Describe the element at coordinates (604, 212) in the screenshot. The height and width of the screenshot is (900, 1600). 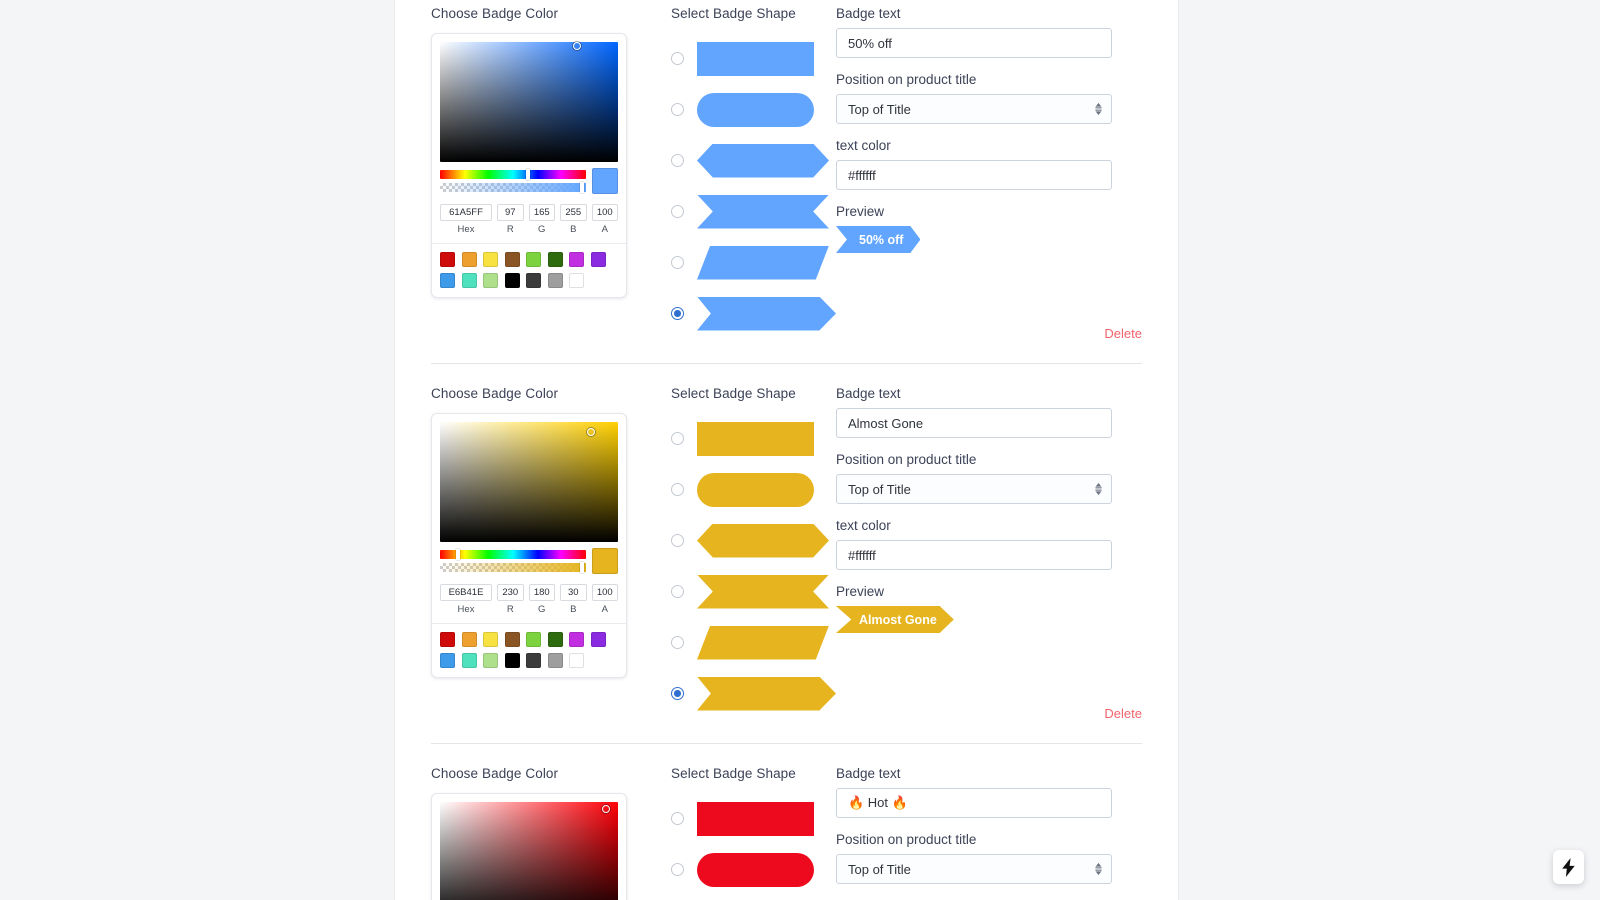
I see `alpha-input` at that location.